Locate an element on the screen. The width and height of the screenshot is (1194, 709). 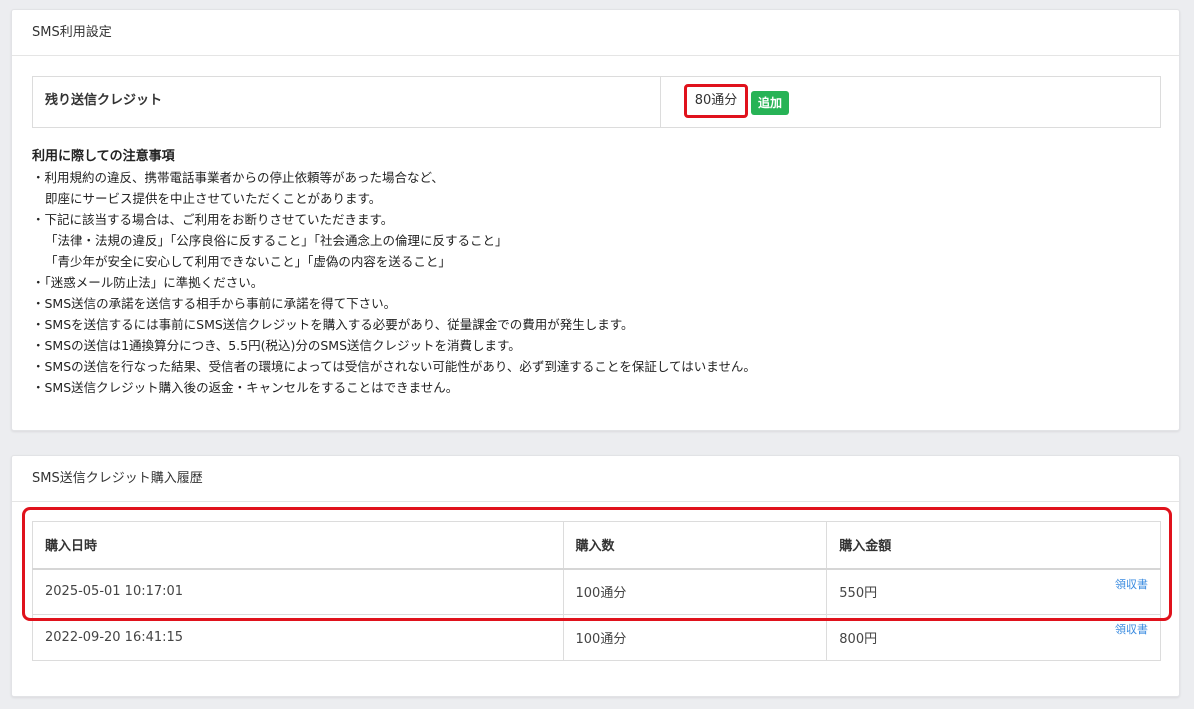
table-row: 2025-05-01 10:17:01 100通分 550円 領収書 is located at coordinates (596, 591).